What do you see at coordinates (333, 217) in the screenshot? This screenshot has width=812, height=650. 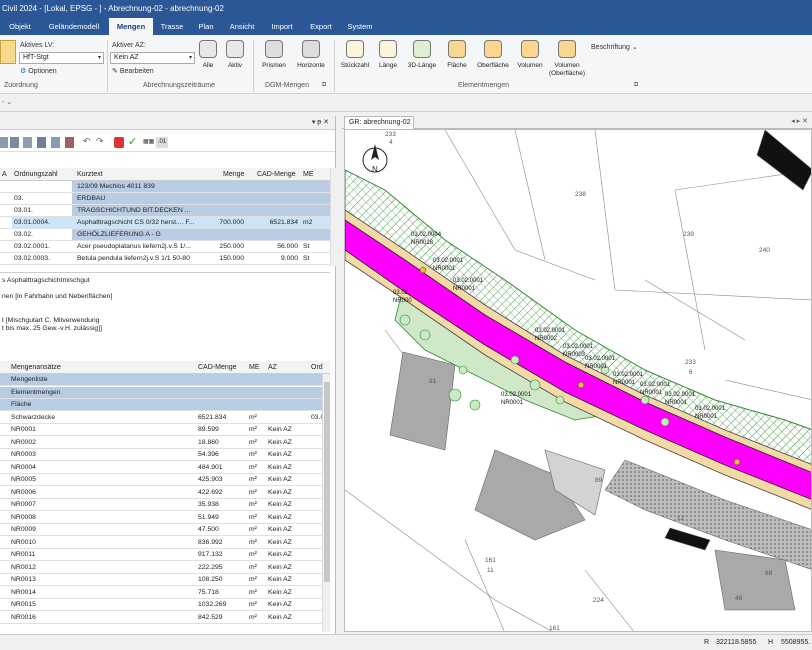 I see `lv-scrollbar` at bounding box center [333, 217].